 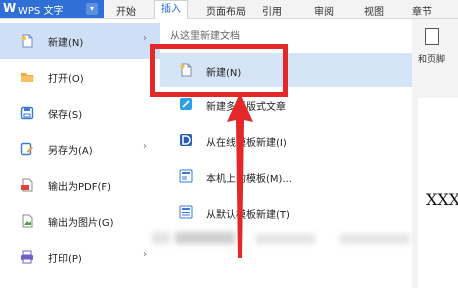 I want to click on menu-item-export-image: 输出为图片(G), so click(x=80, y=221).